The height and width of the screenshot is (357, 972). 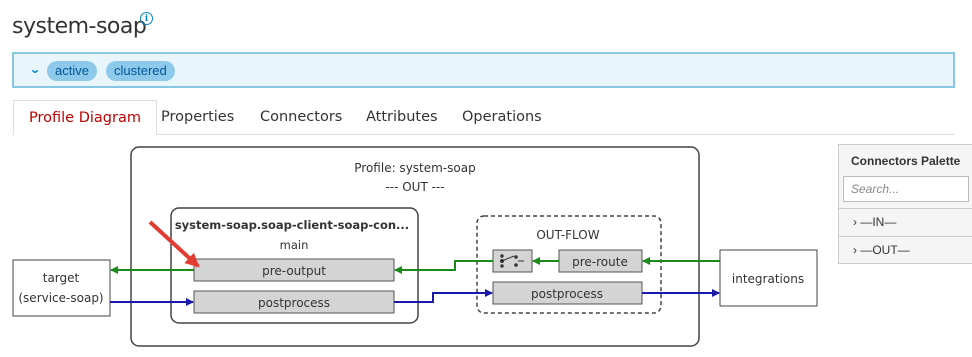 I want to click on connector-subtitle: main, so click(x=294, y=245).